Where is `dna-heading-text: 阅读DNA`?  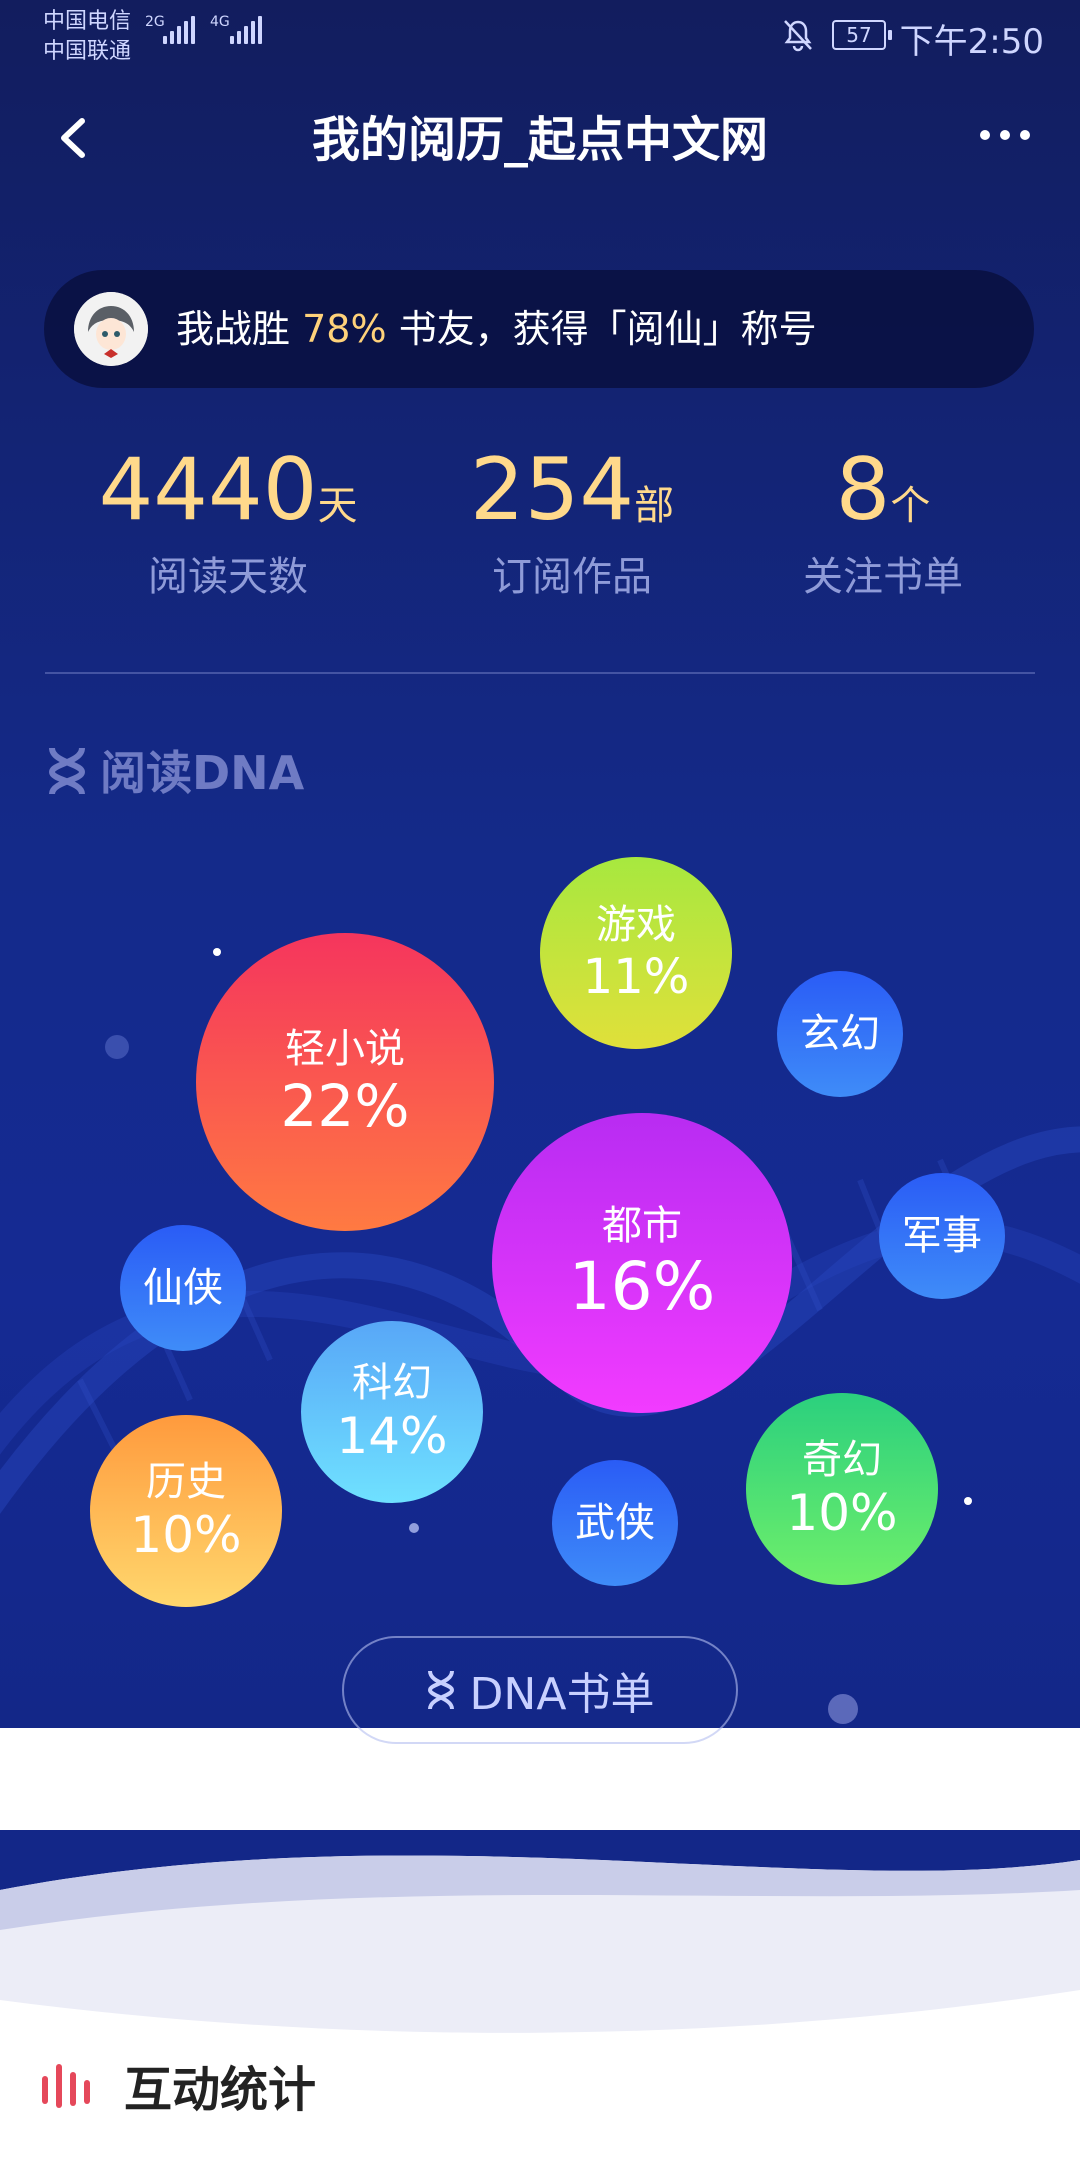
dna-heading-text: 阅读DNA is located at coordinates (202, 773).